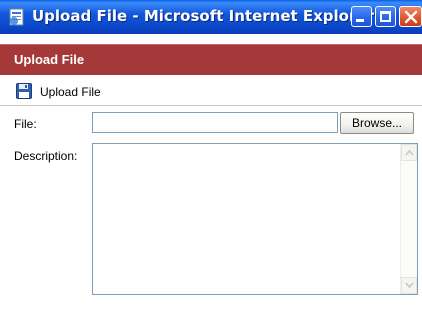 Image resolution: width=422 pixels, height=313 pixels. I want to click on scroll-down-button, so click(409, 285).